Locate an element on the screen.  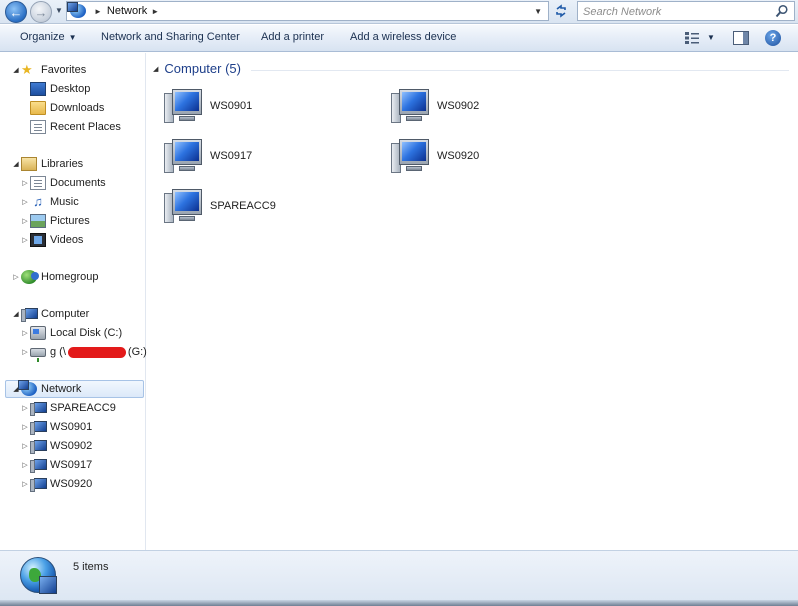
refresh-icon is located at coordinates (561, 11).